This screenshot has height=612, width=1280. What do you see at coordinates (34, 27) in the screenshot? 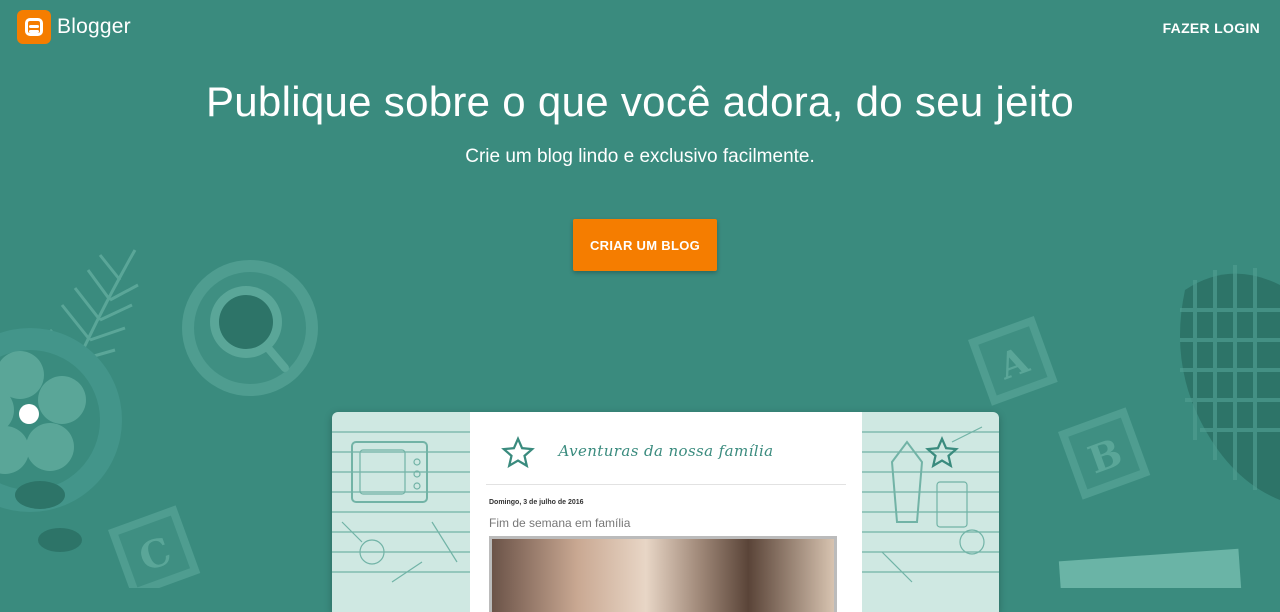
I see `blogger-logo-icon` at bounding box center [34, 27].